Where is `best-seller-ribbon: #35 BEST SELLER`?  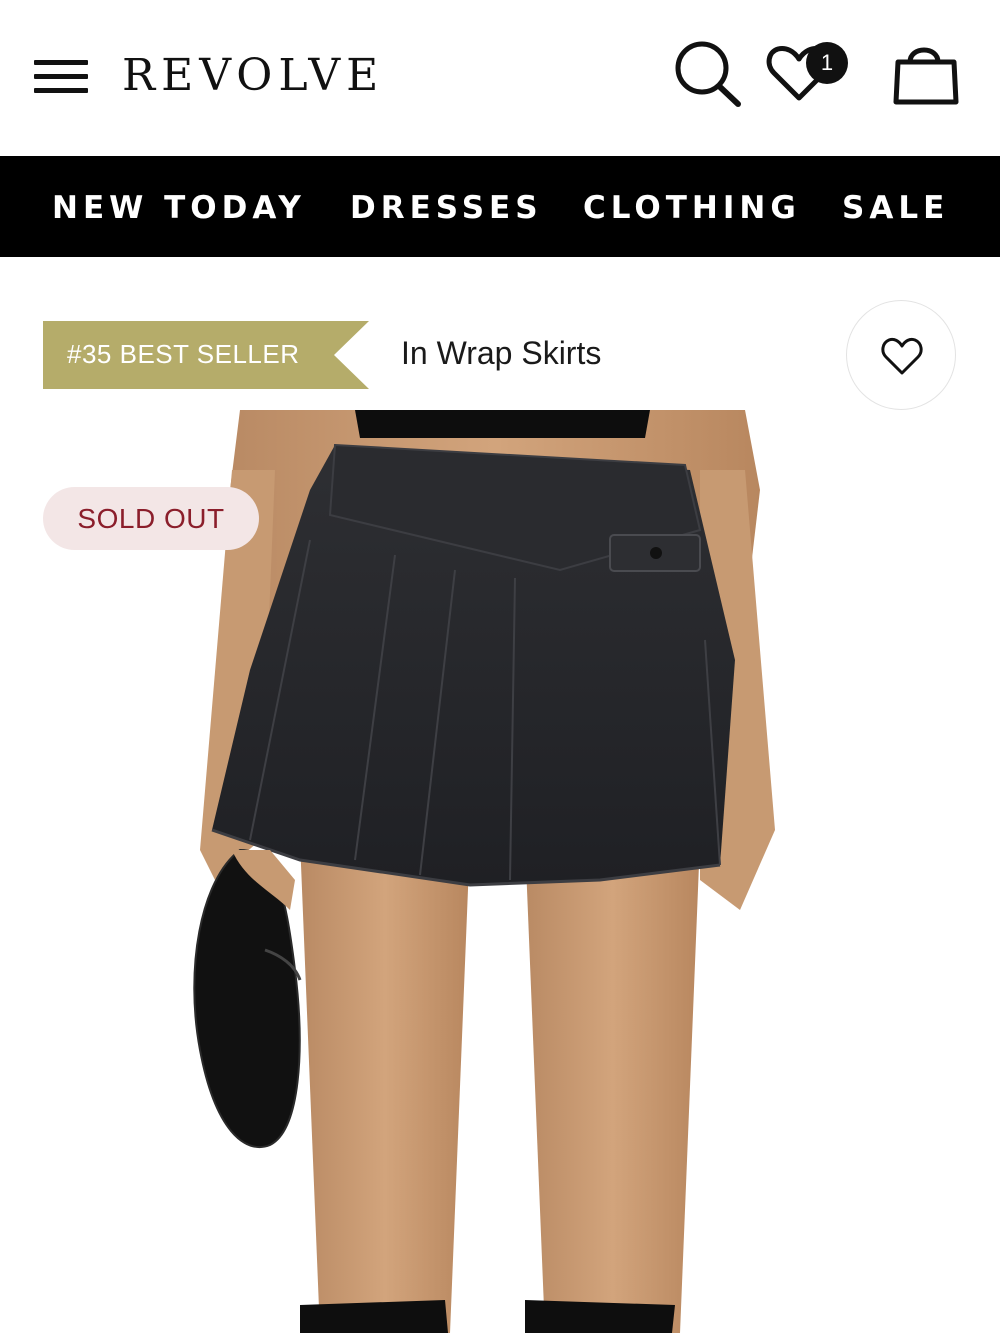
best-seller-ribbon: #35 BEST SELLER is located at coordinates (206, 355).